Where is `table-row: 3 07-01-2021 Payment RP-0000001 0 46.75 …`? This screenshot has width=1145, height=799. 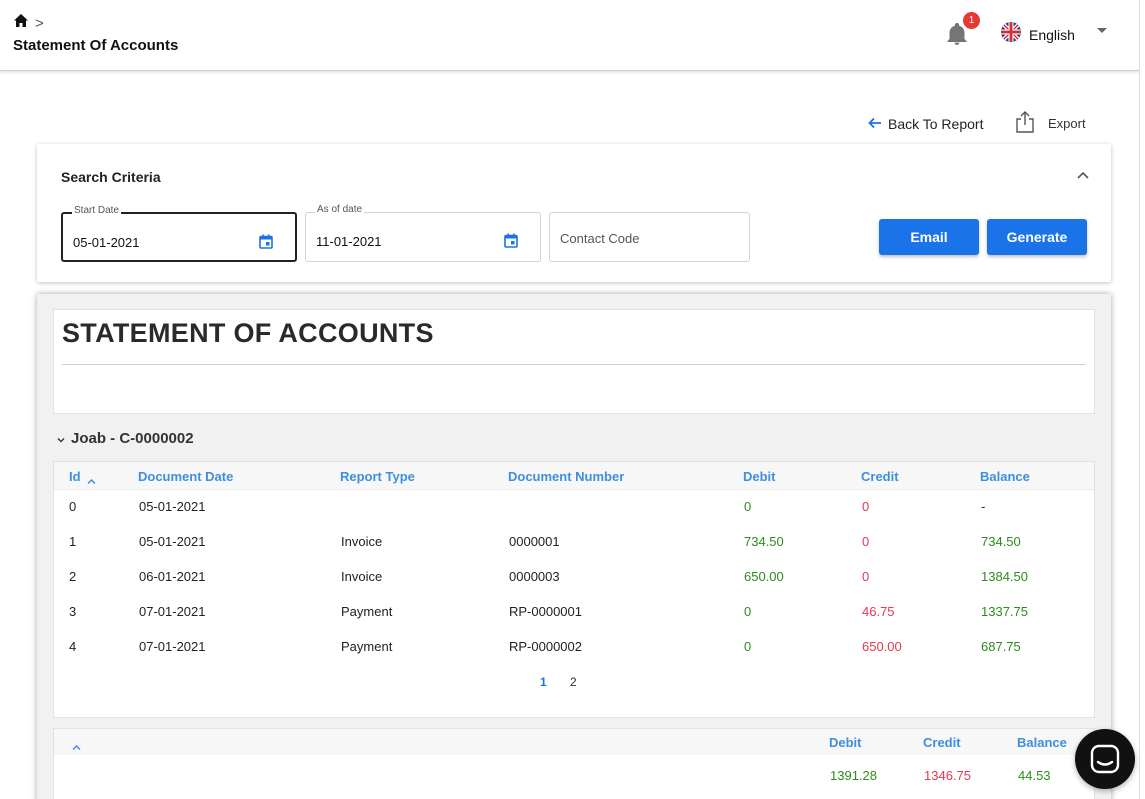 table-row: 3 07-01-2021 Payment RP-0000001 0 46.75 … is located at coordinates (574, 612).